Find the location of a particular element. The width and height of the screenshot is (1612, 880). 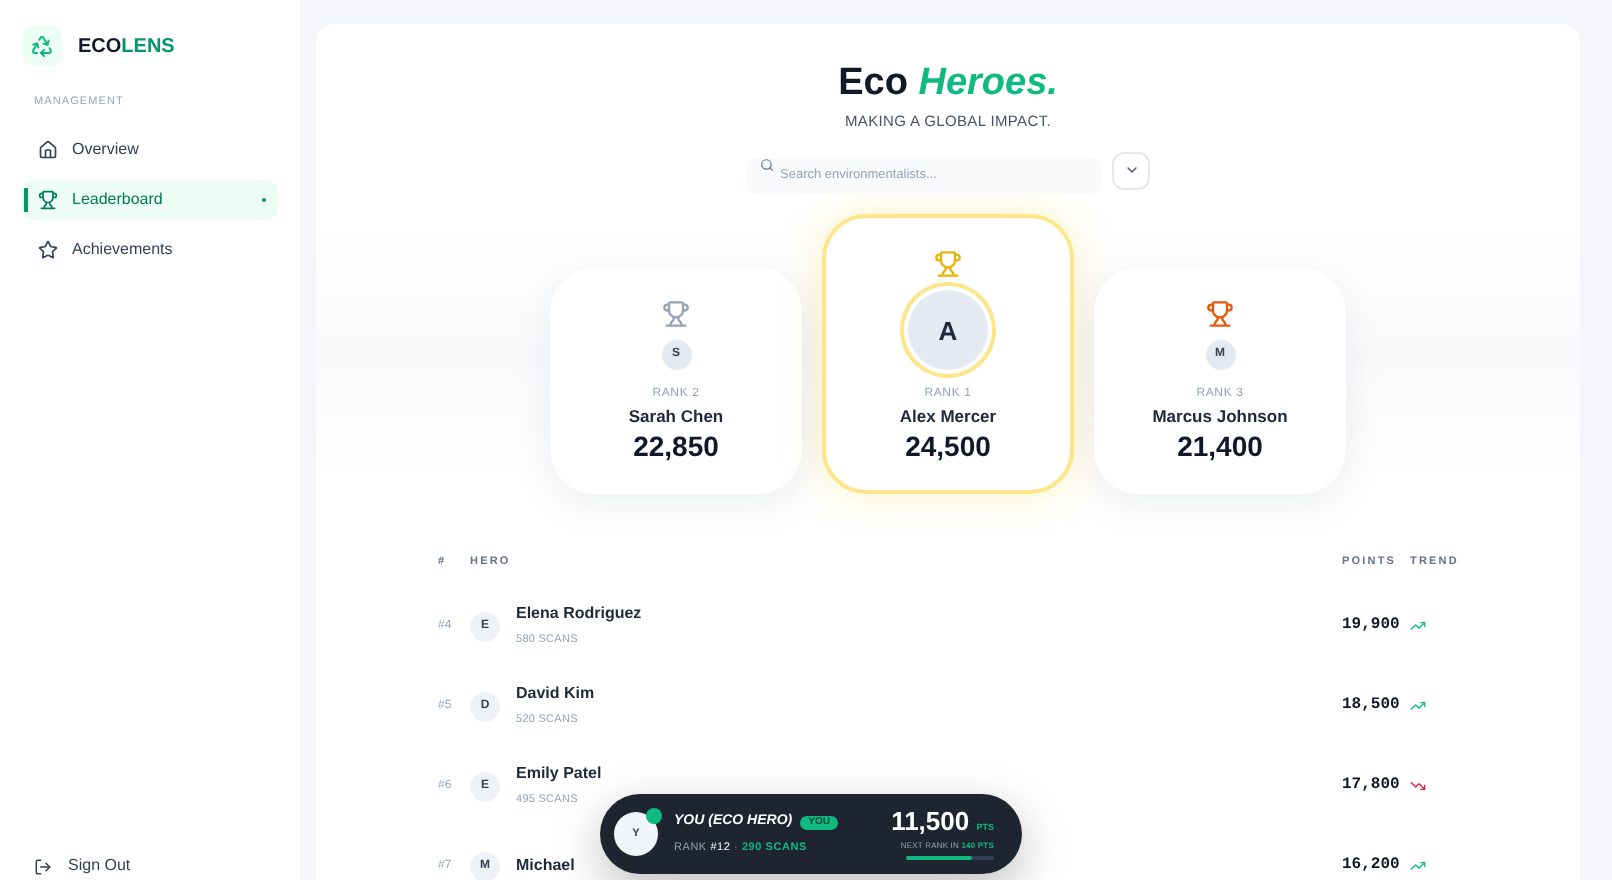

points: 24,500 is located at coordinates (948, 447).